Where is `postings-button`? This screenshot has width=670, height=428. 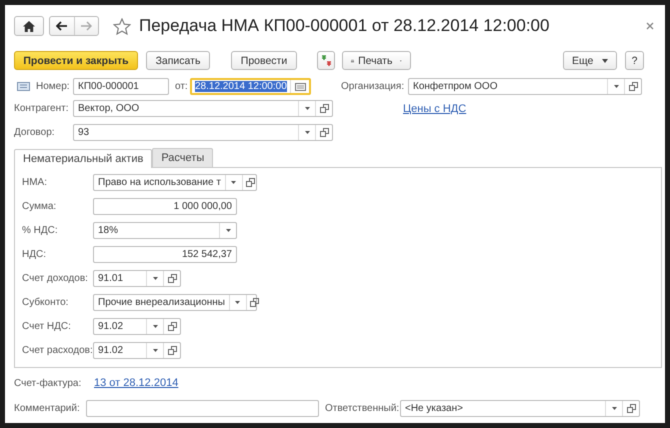 postings-button is located at coordinates (326, 60).